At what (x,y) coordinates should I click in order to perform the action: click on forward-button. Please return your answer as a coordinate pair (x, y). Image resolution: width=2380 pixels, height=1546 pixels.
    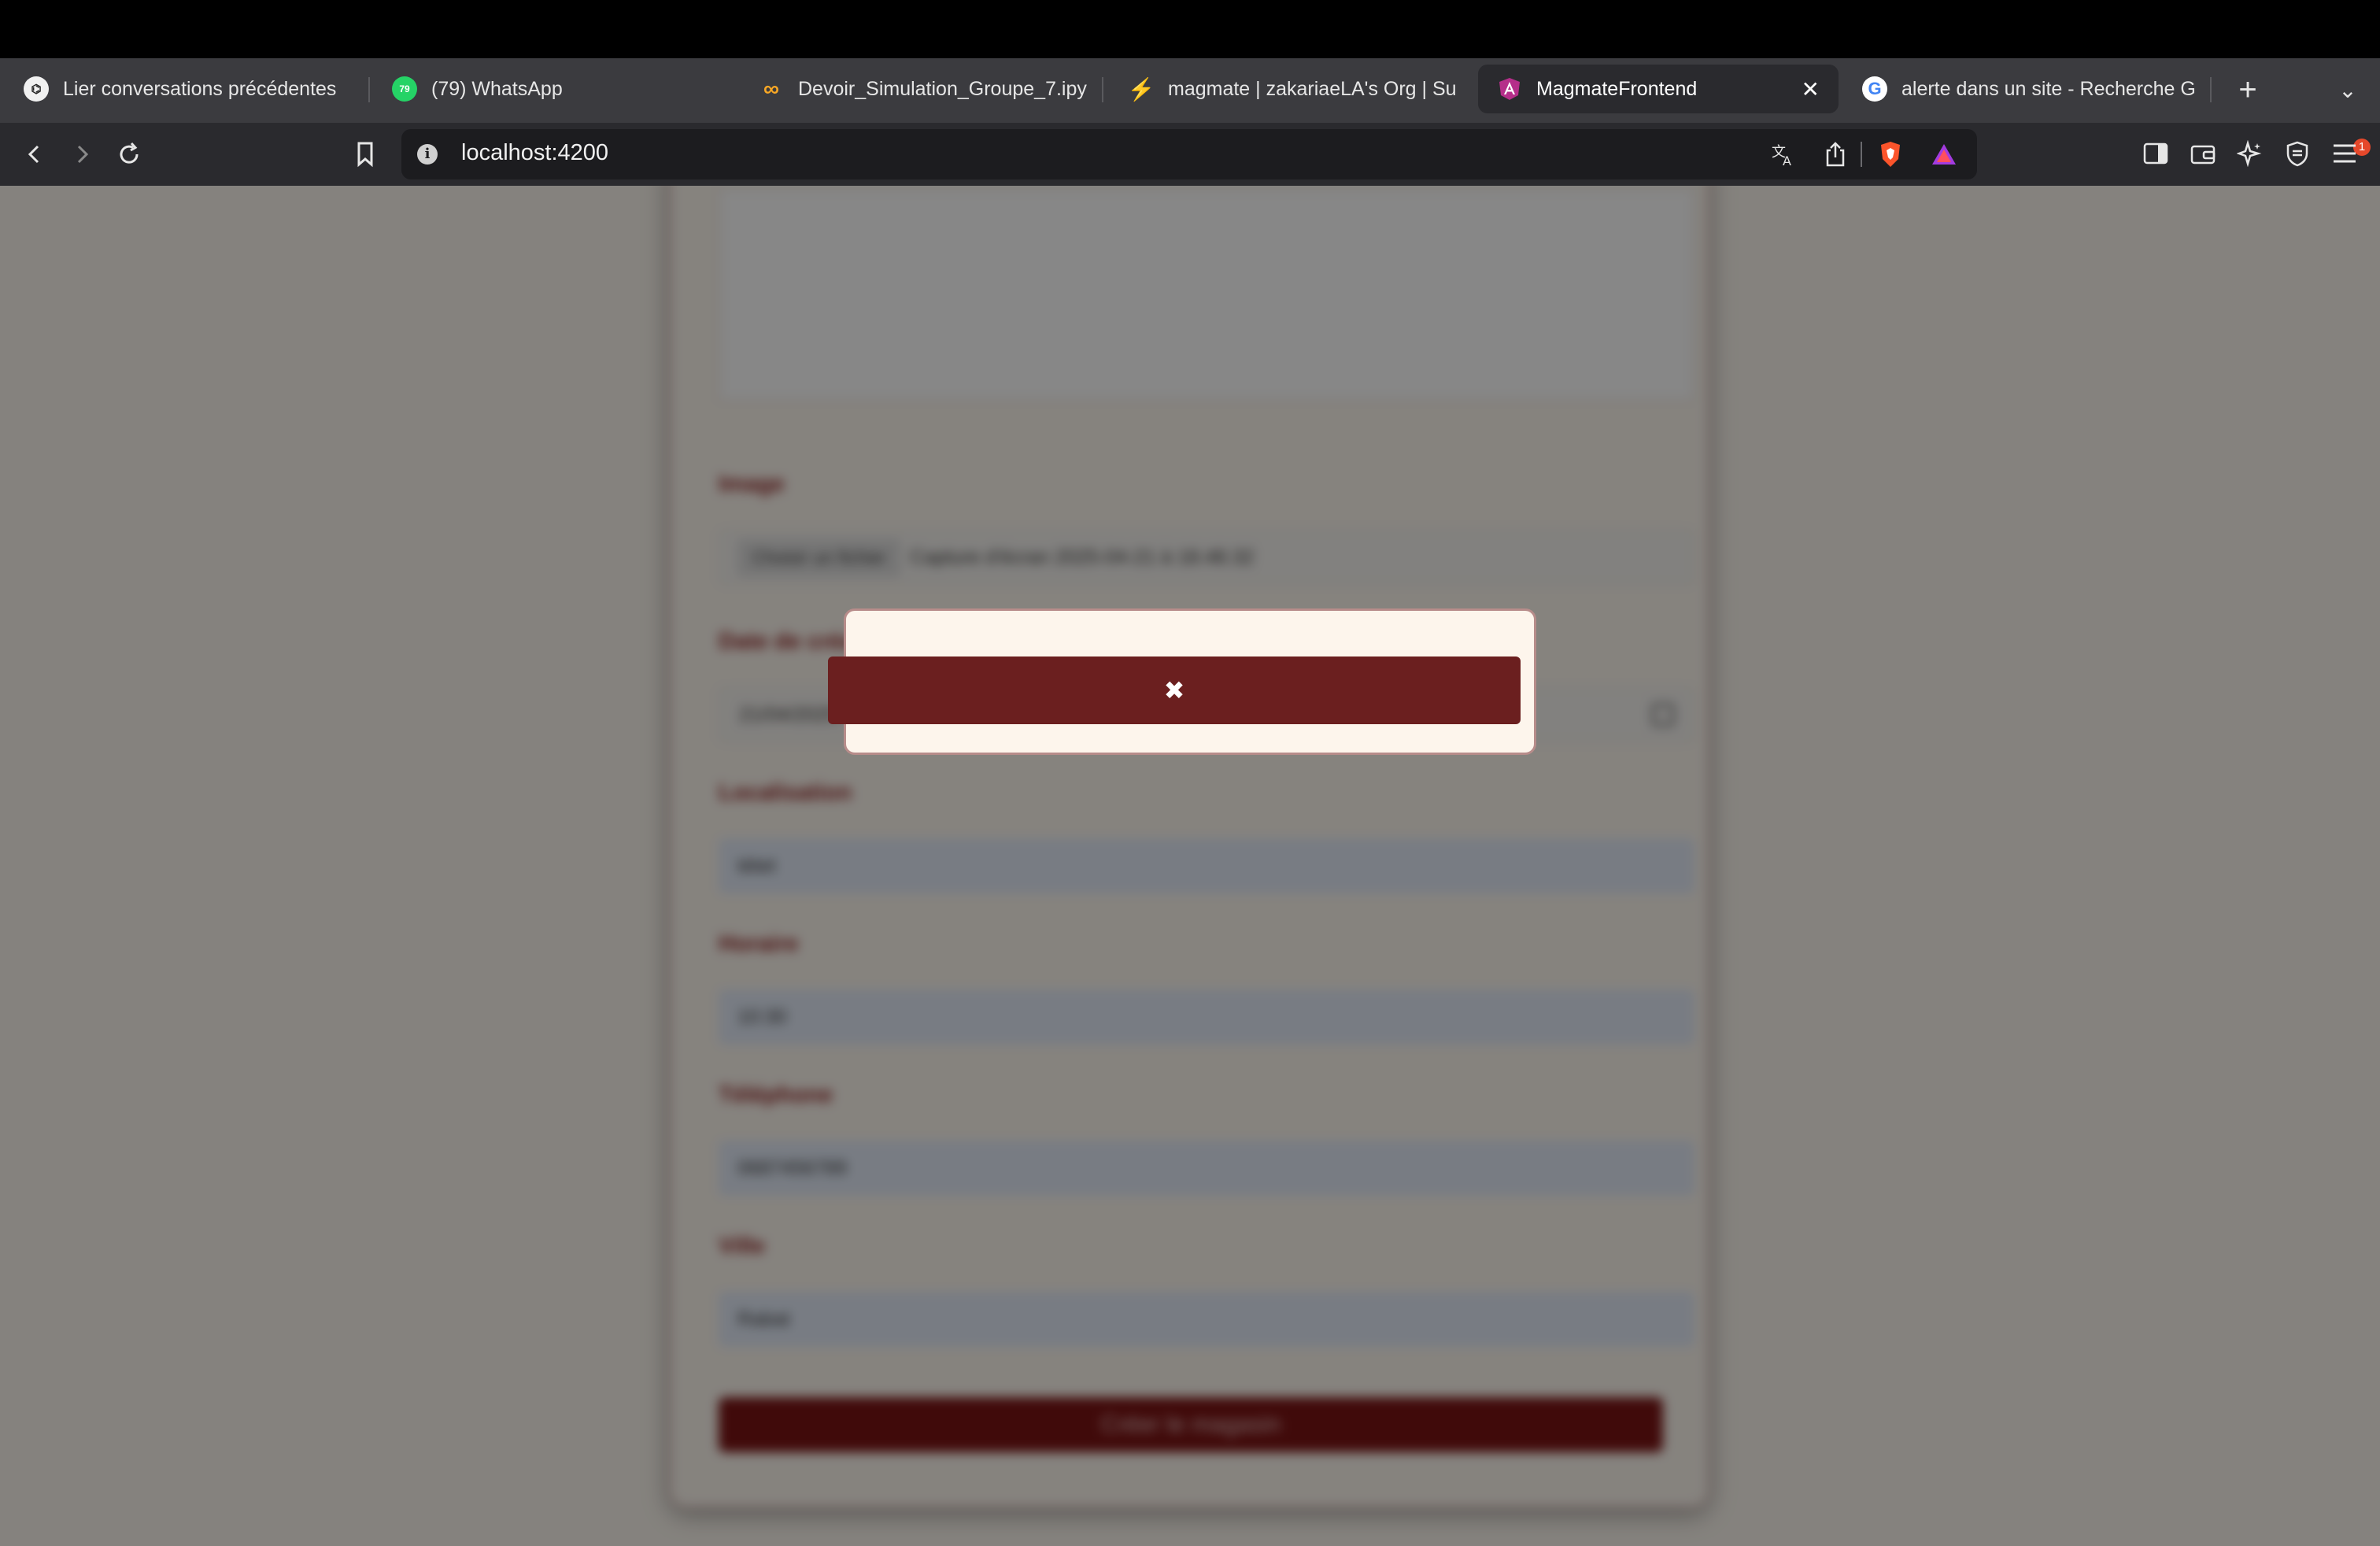
    Looking at the image, I should click on (82, 154).